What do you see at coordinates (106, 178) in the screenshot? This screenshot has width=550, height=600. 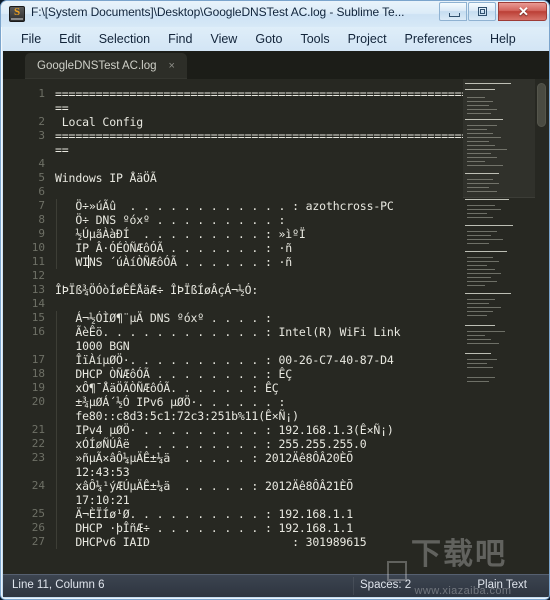 I see `code-line: Windows IP ÅäÖÃ` at bounding box center [106, 178].